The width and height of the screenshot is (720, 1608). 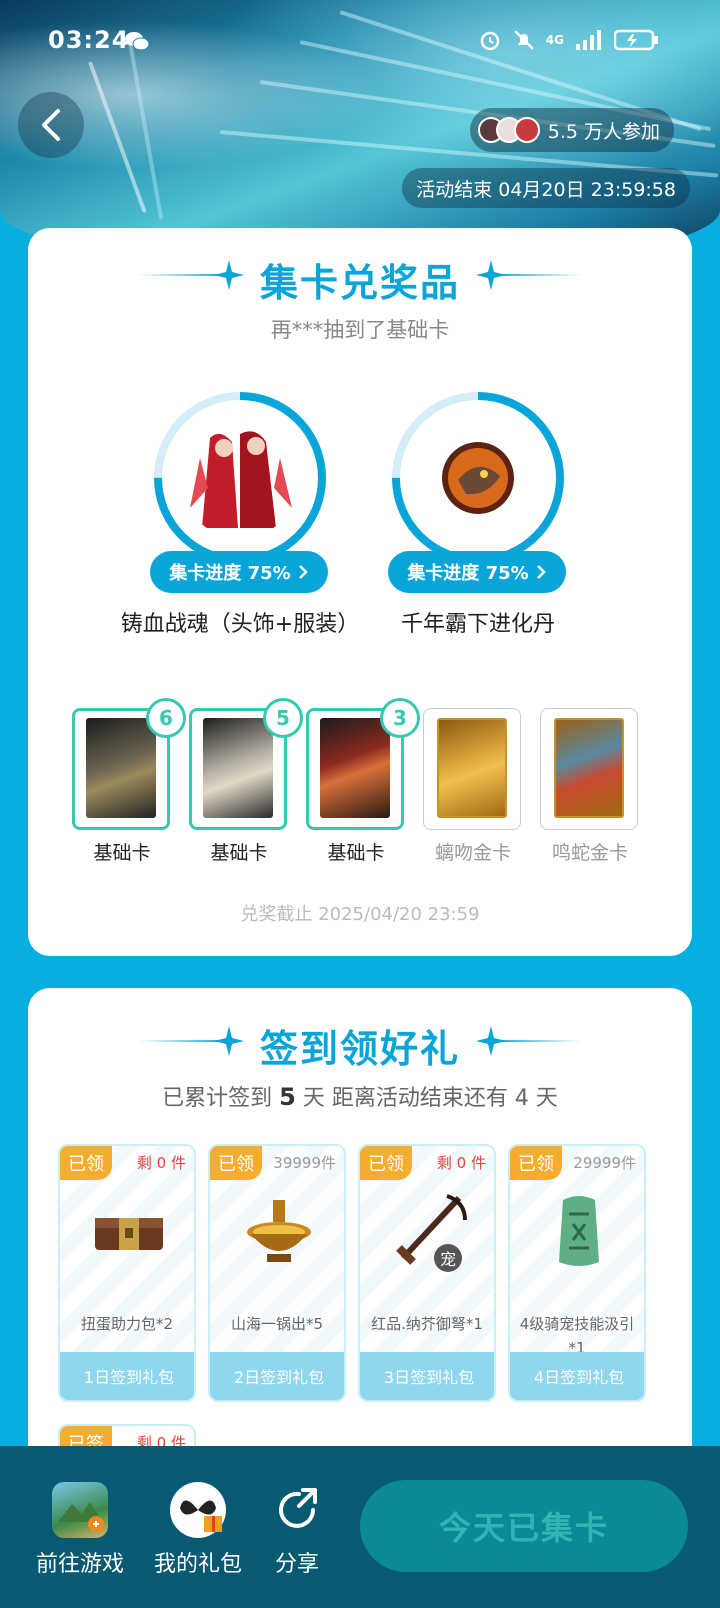 What do you see at coordinates (359, 283) in the screenshot?
I see `collect-title: 集卡兑奖品` at bounding box center [359, 283].